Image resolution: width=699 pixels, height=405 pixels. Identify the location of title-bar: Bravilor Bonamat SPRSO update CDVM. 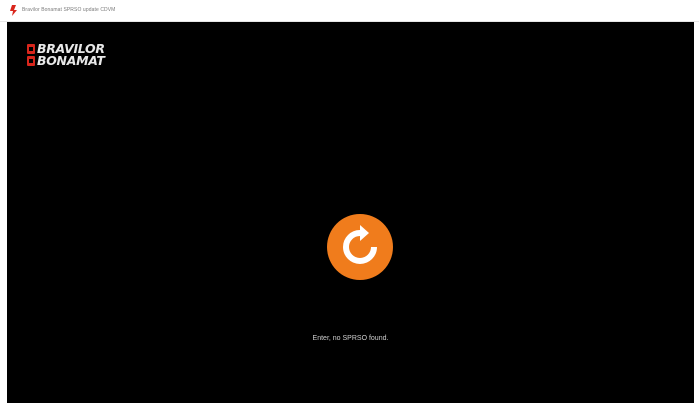
(349, 11).